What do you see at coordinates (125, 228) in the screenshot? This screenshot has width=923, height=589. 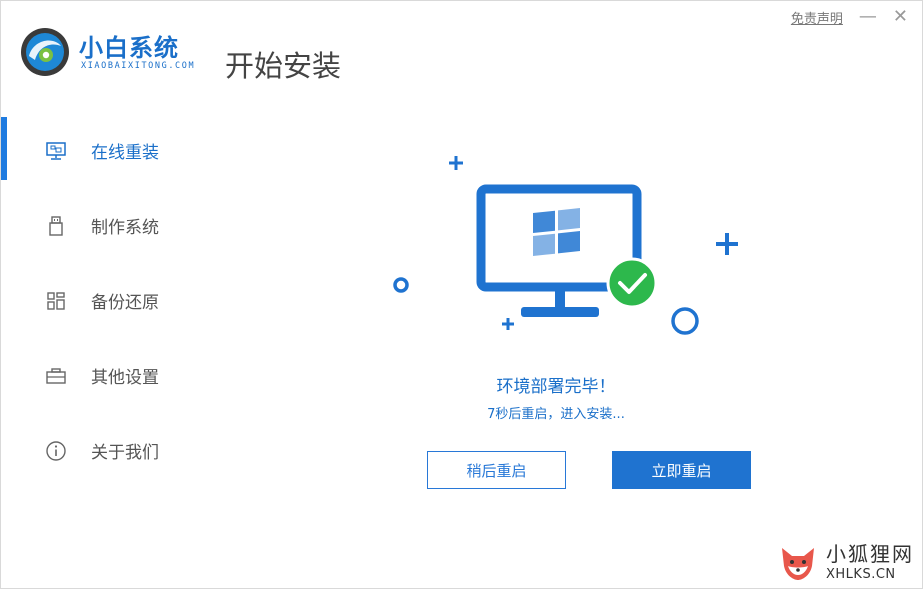 I see `sidebar-item-label: 制作系统` at bounding box center [125, 228].